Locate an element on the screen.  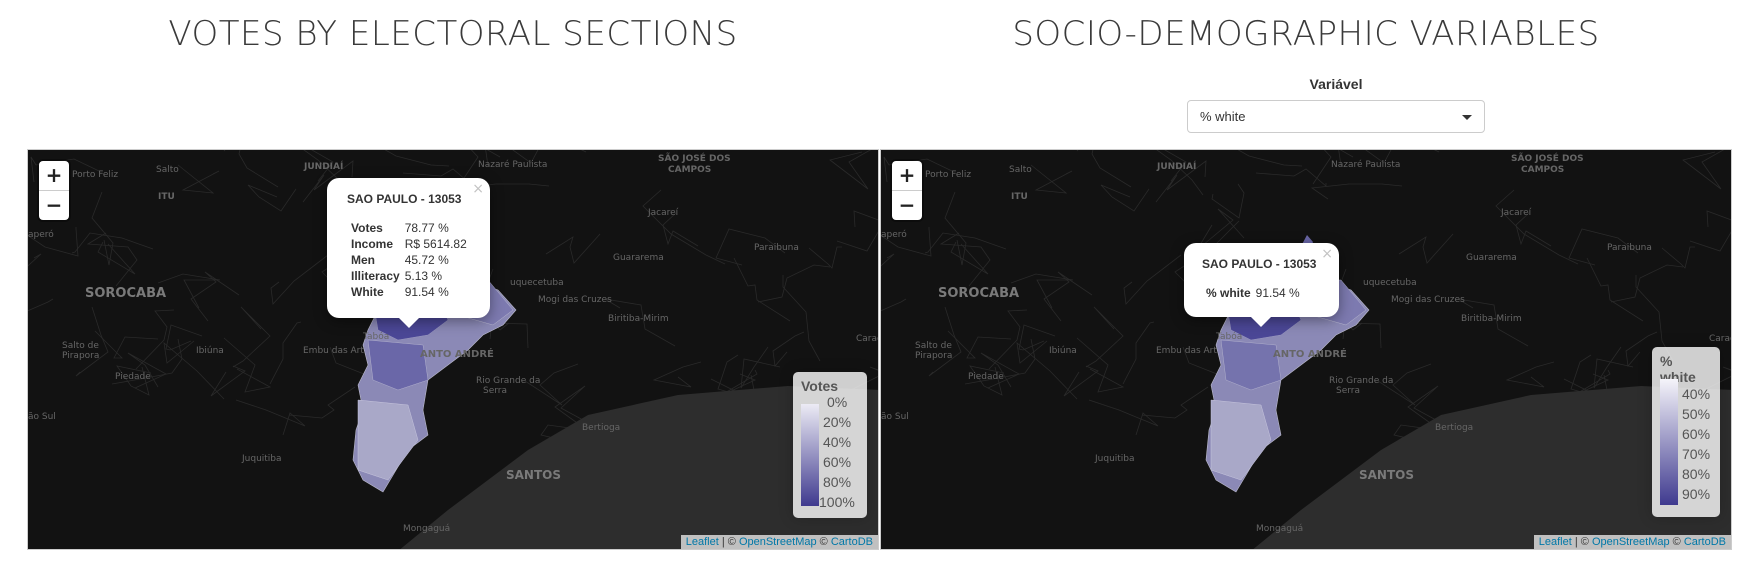
white-legend: % white 40% 50% 60% 70% 80% 90% is located at coordinates (1686, 432).